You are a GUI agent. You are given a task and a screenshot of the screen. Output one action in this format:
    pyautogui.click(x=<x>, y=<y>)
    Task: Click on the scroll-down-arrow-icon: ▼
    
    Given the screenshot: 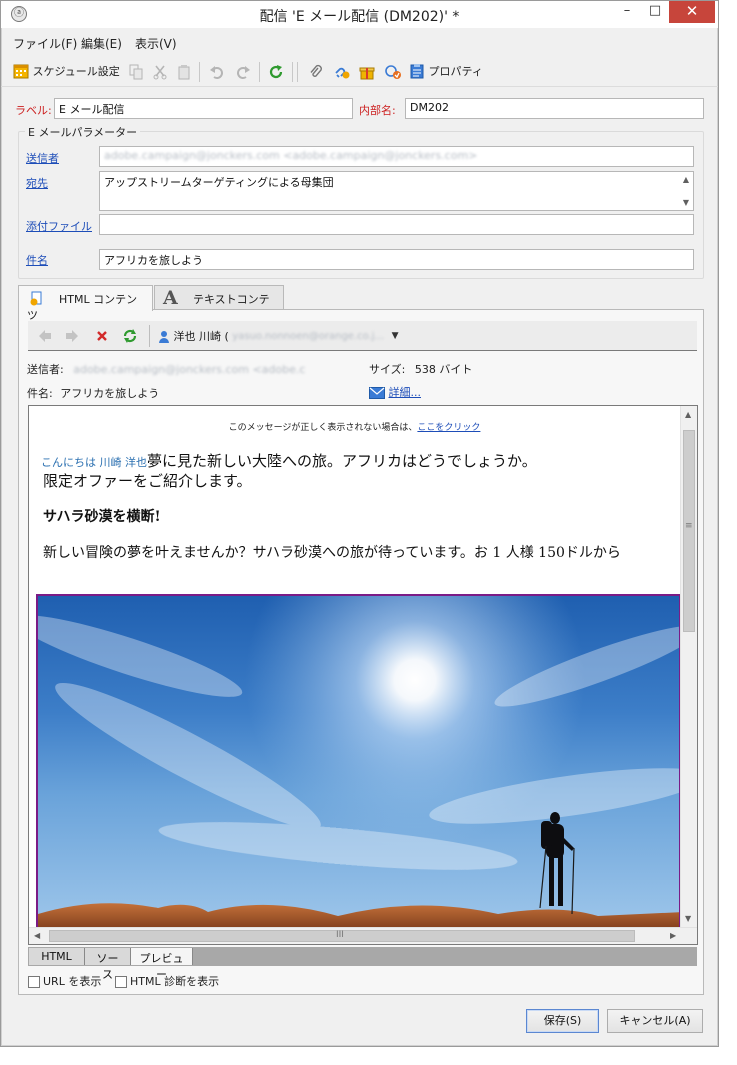 What is the action you would take?
    pyautogui.click(x=688, y=919)
    